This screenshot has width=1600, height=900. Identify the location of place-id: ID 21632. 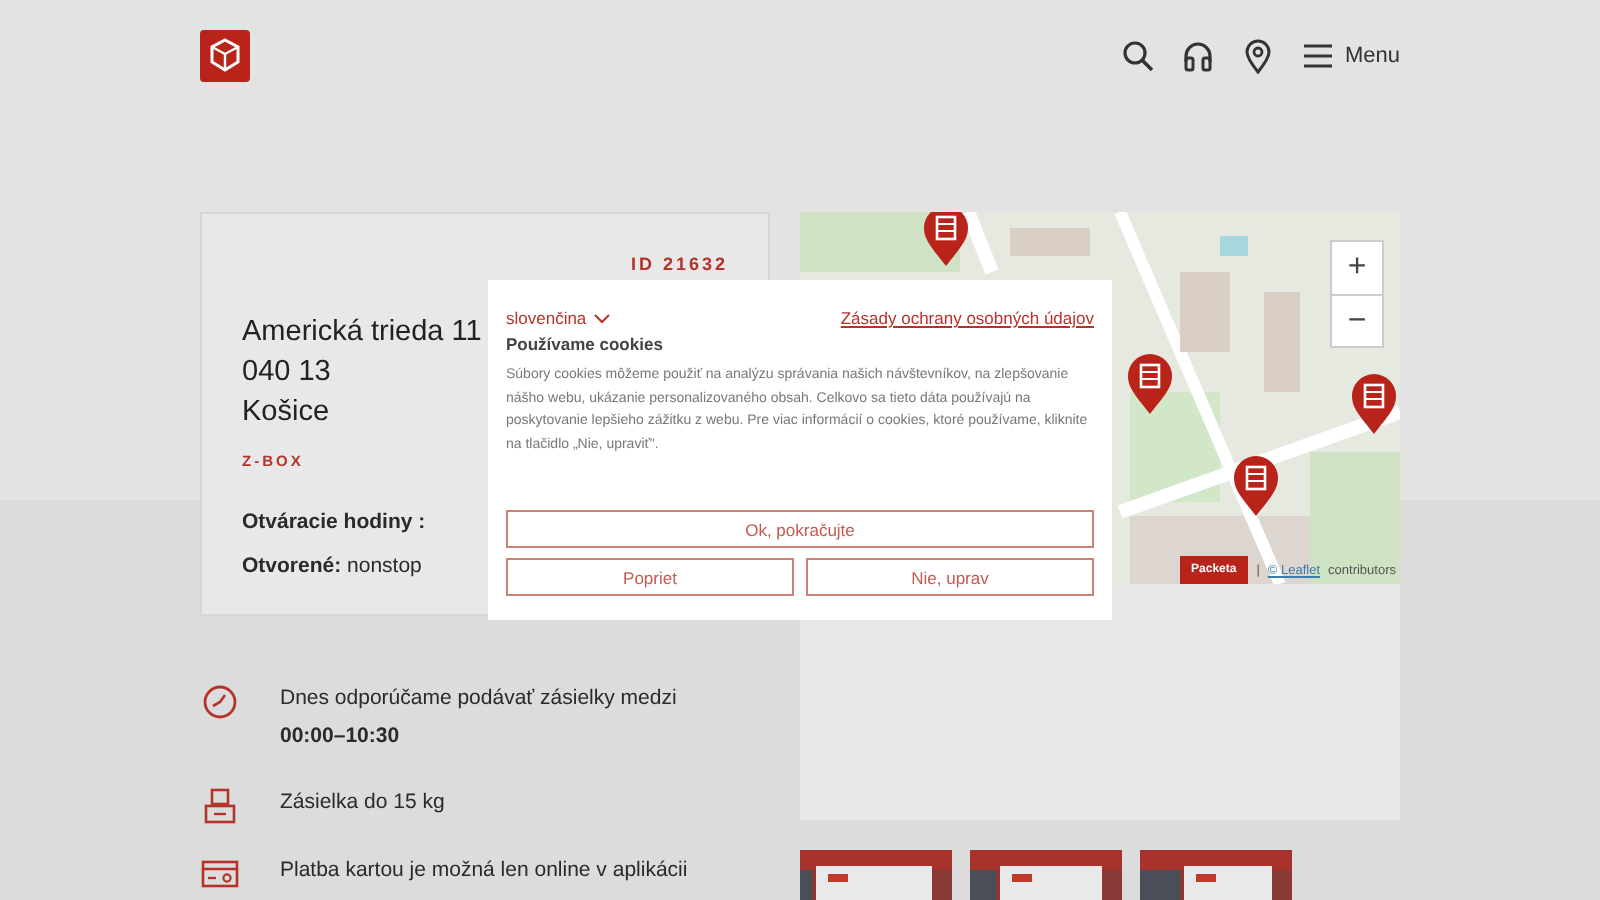
(679, 264).